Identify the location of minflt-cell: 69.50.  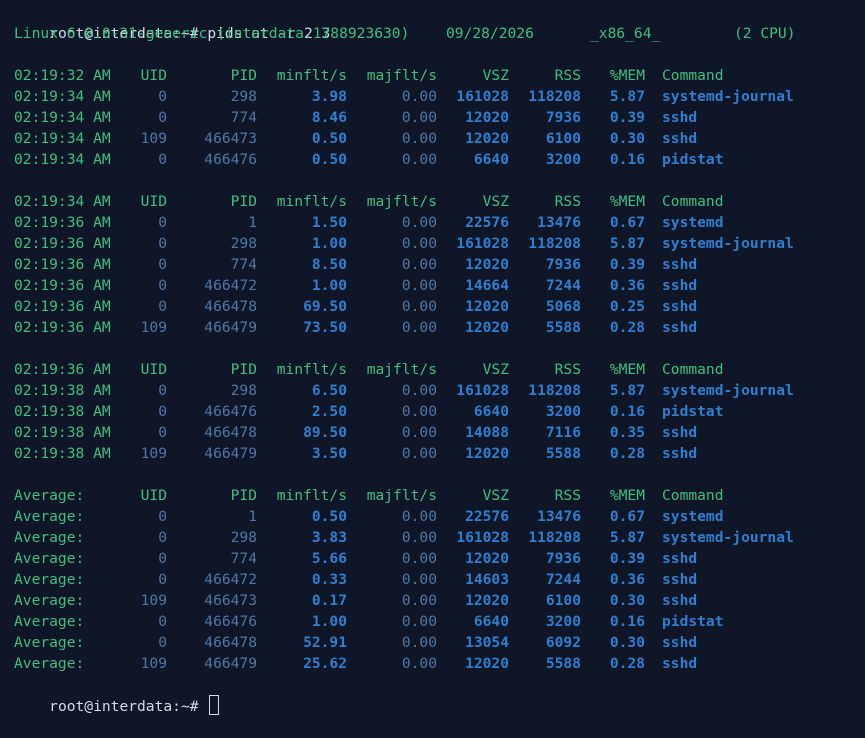
(325, 306).